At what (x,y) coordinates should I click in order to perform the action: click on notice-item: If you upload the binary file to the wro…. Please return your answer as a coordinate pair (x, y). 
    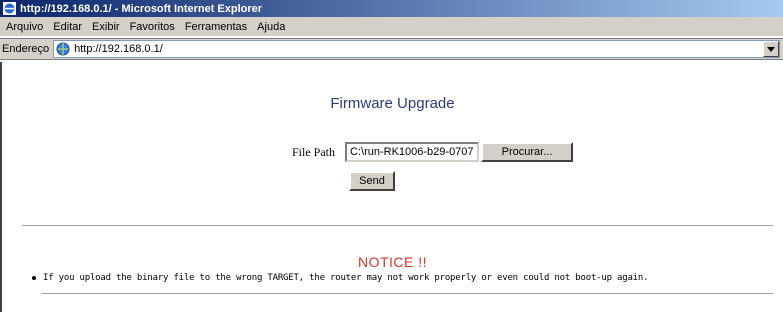
    Looking at the image, I should click on (340, 278).